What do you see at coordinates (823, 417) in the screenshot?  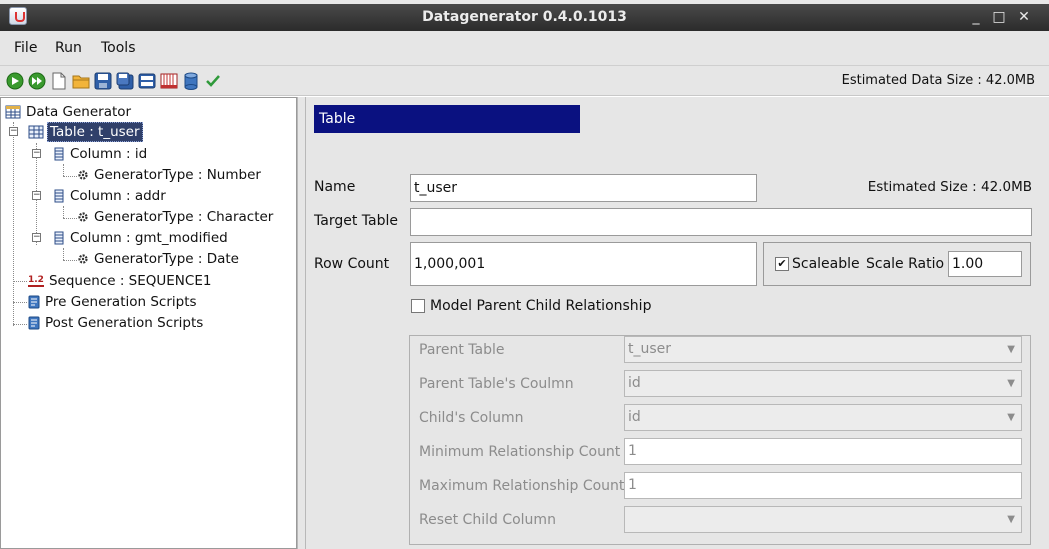 I see `child-column-select: id ▼` at bounding box center [823, 417].